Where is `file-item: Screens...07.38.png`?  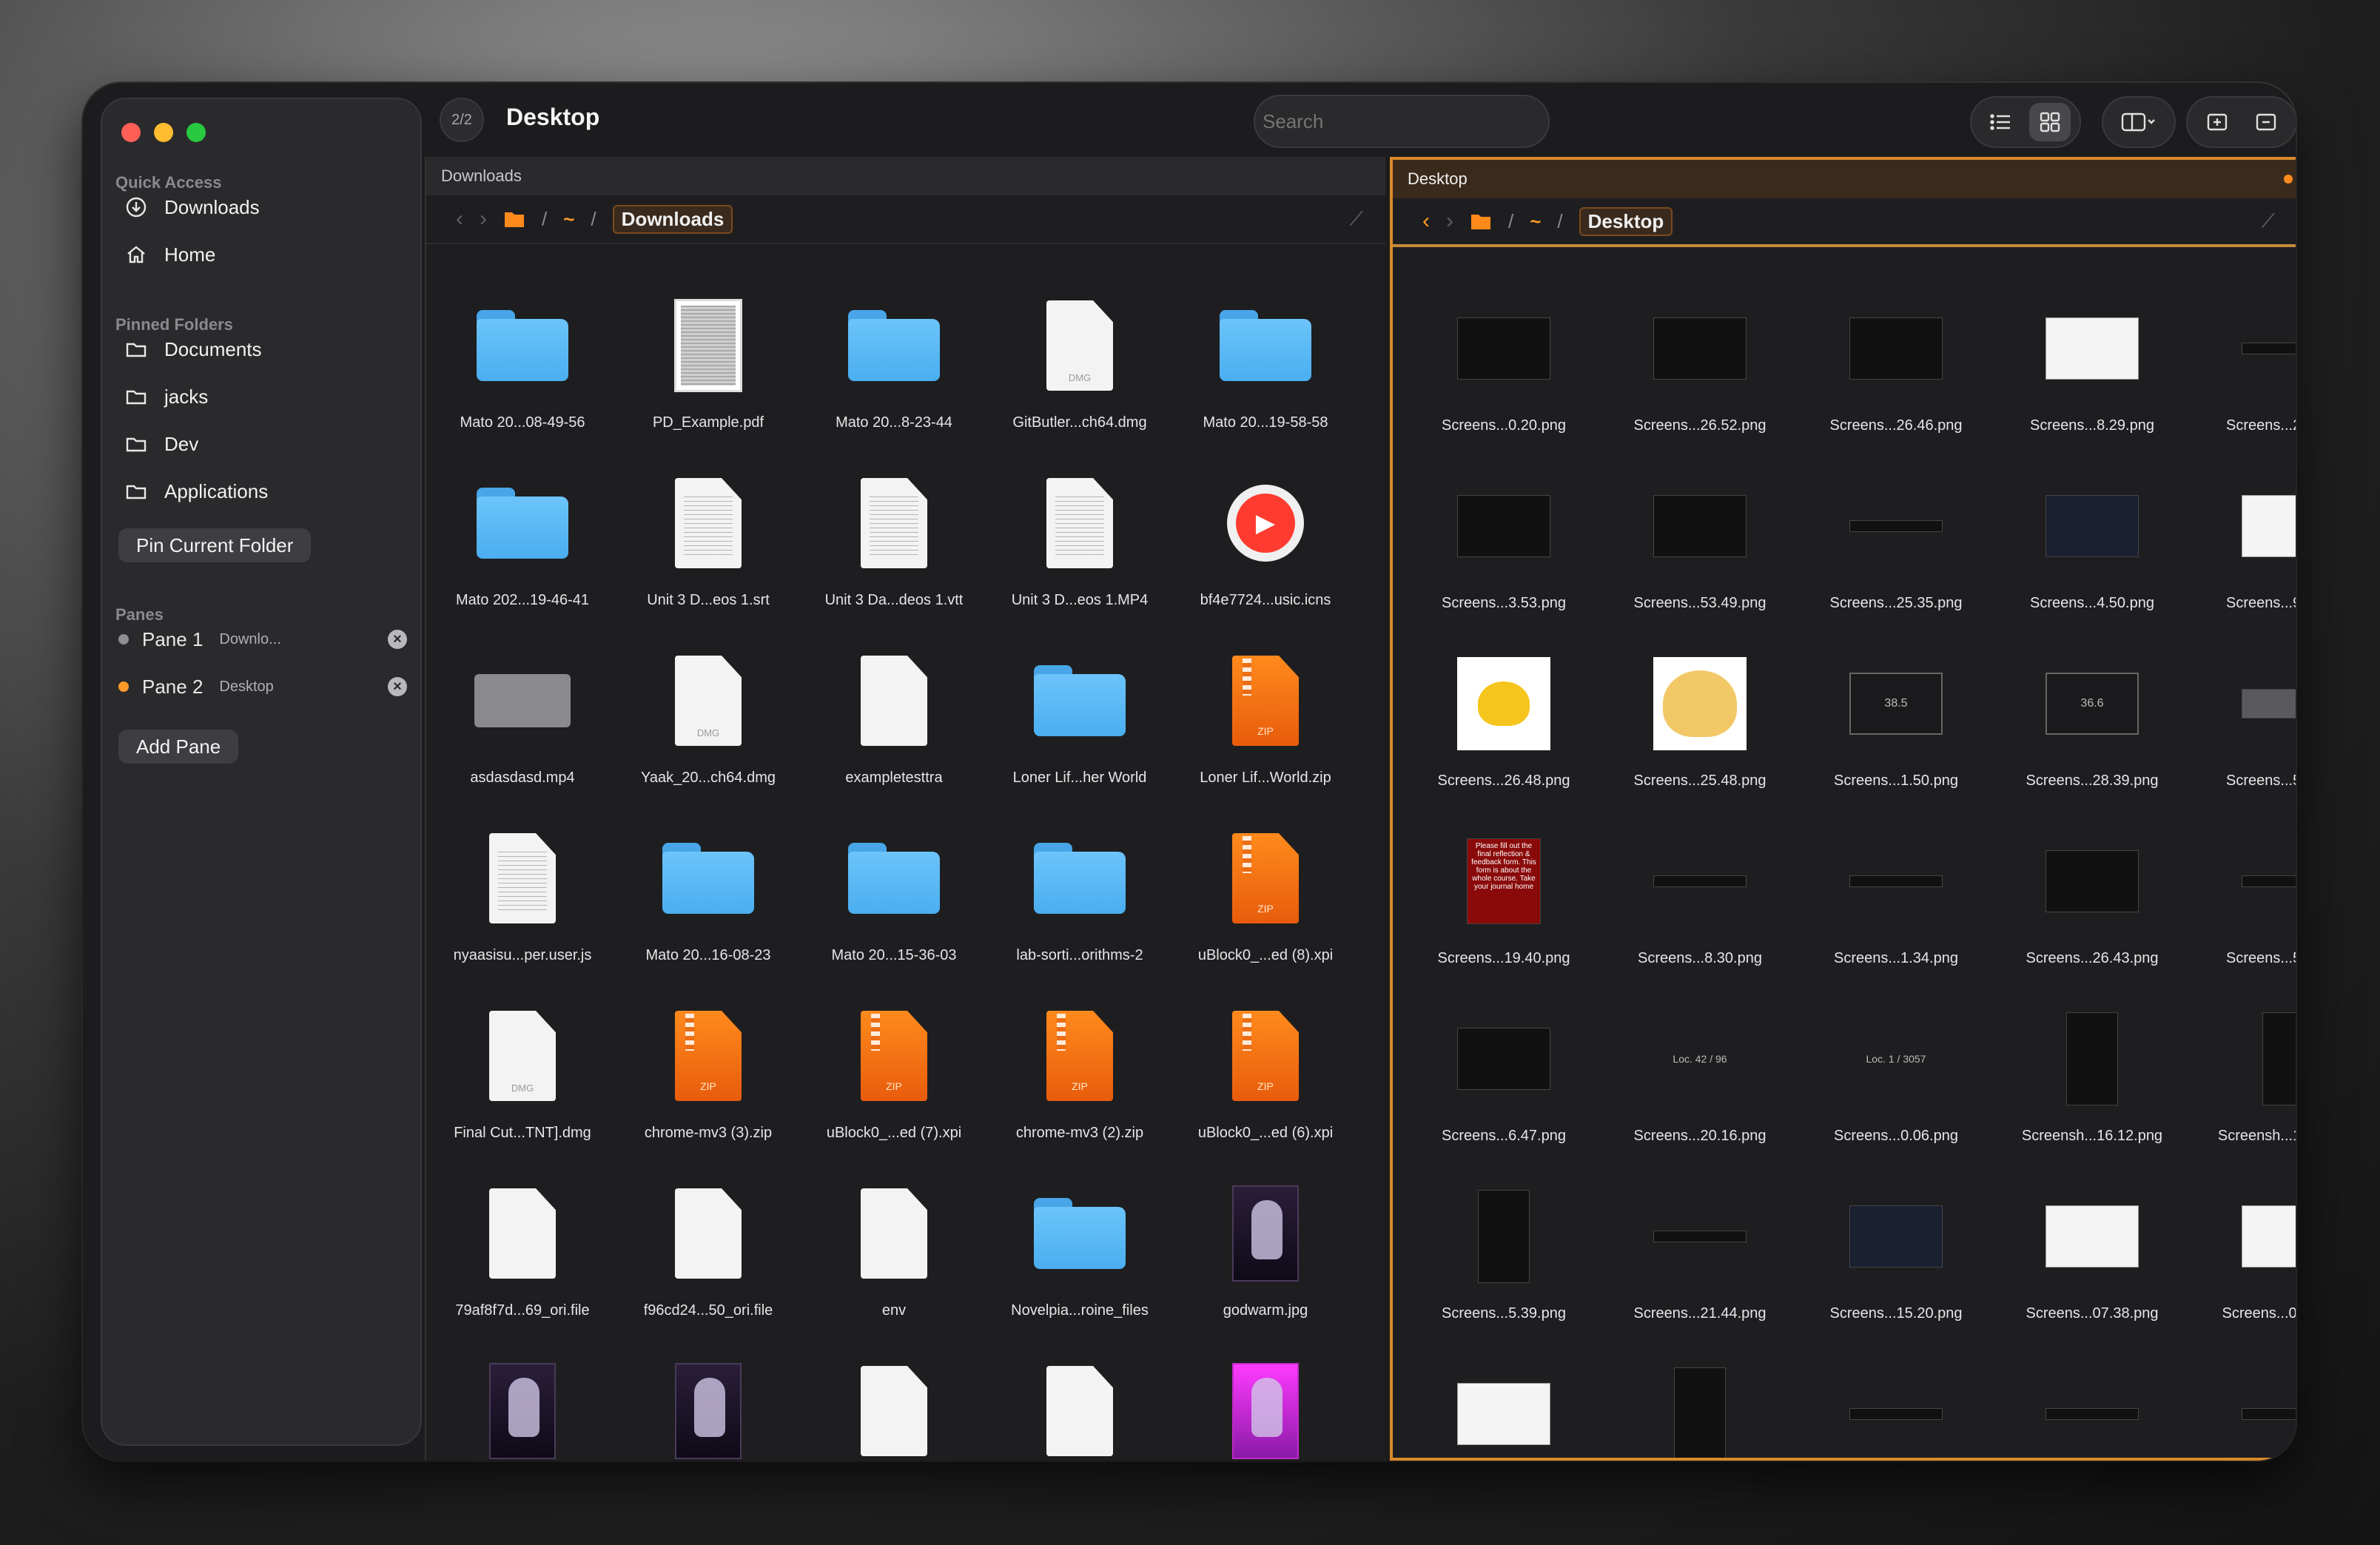
file-item: Screens...07.38.png is located at coordinates (2092, 1258).